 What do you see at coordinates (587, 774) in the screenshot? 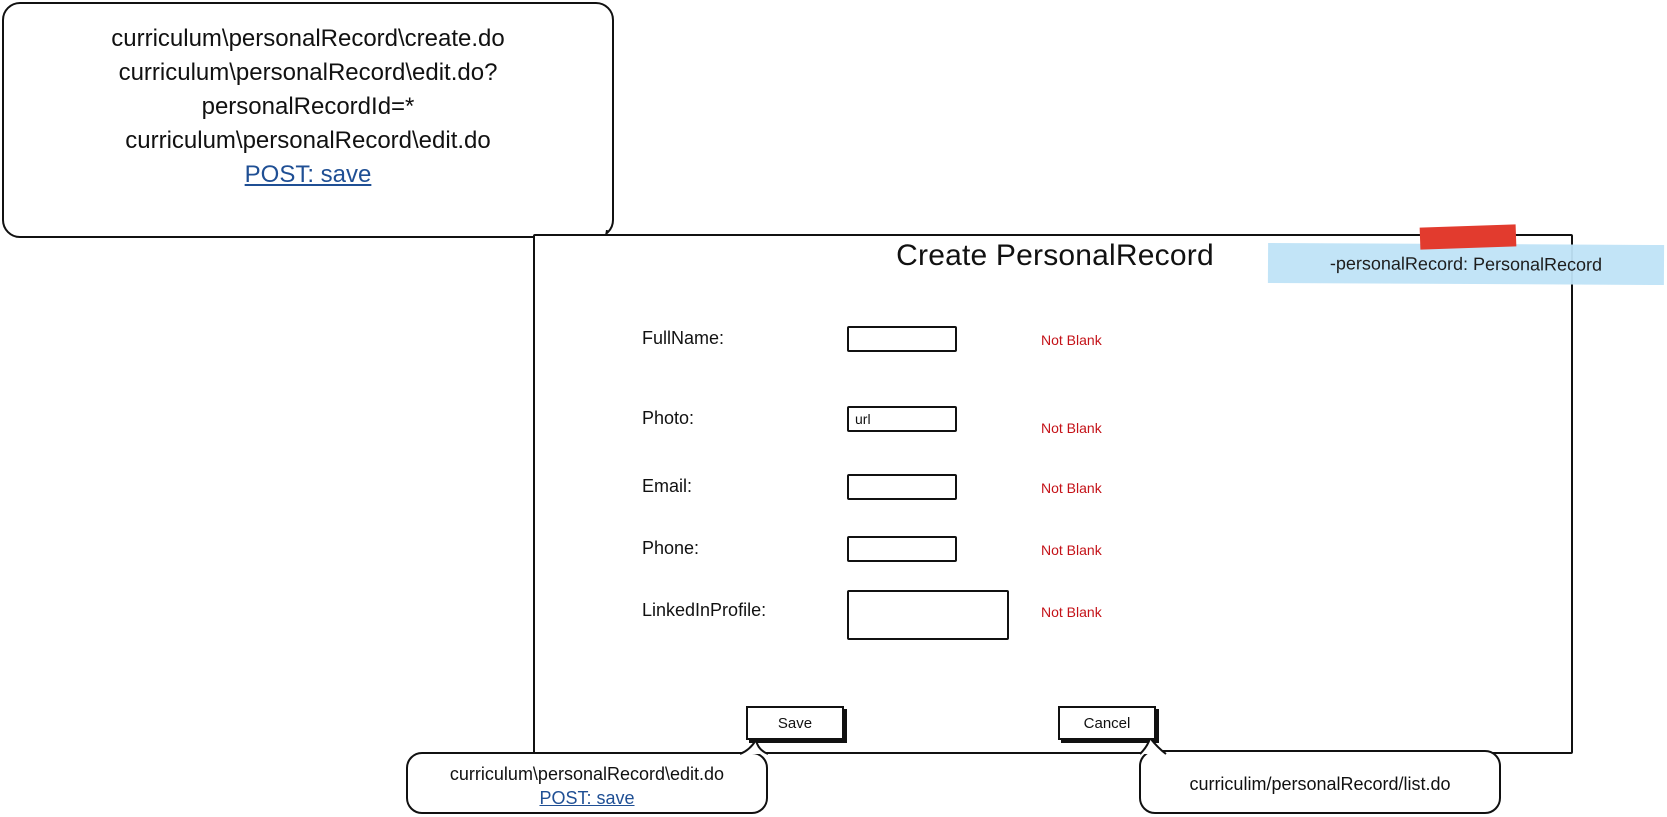
I see `save-callout-line: curriculum\personalRecord\edit.do` at bounding box center [587, 774].